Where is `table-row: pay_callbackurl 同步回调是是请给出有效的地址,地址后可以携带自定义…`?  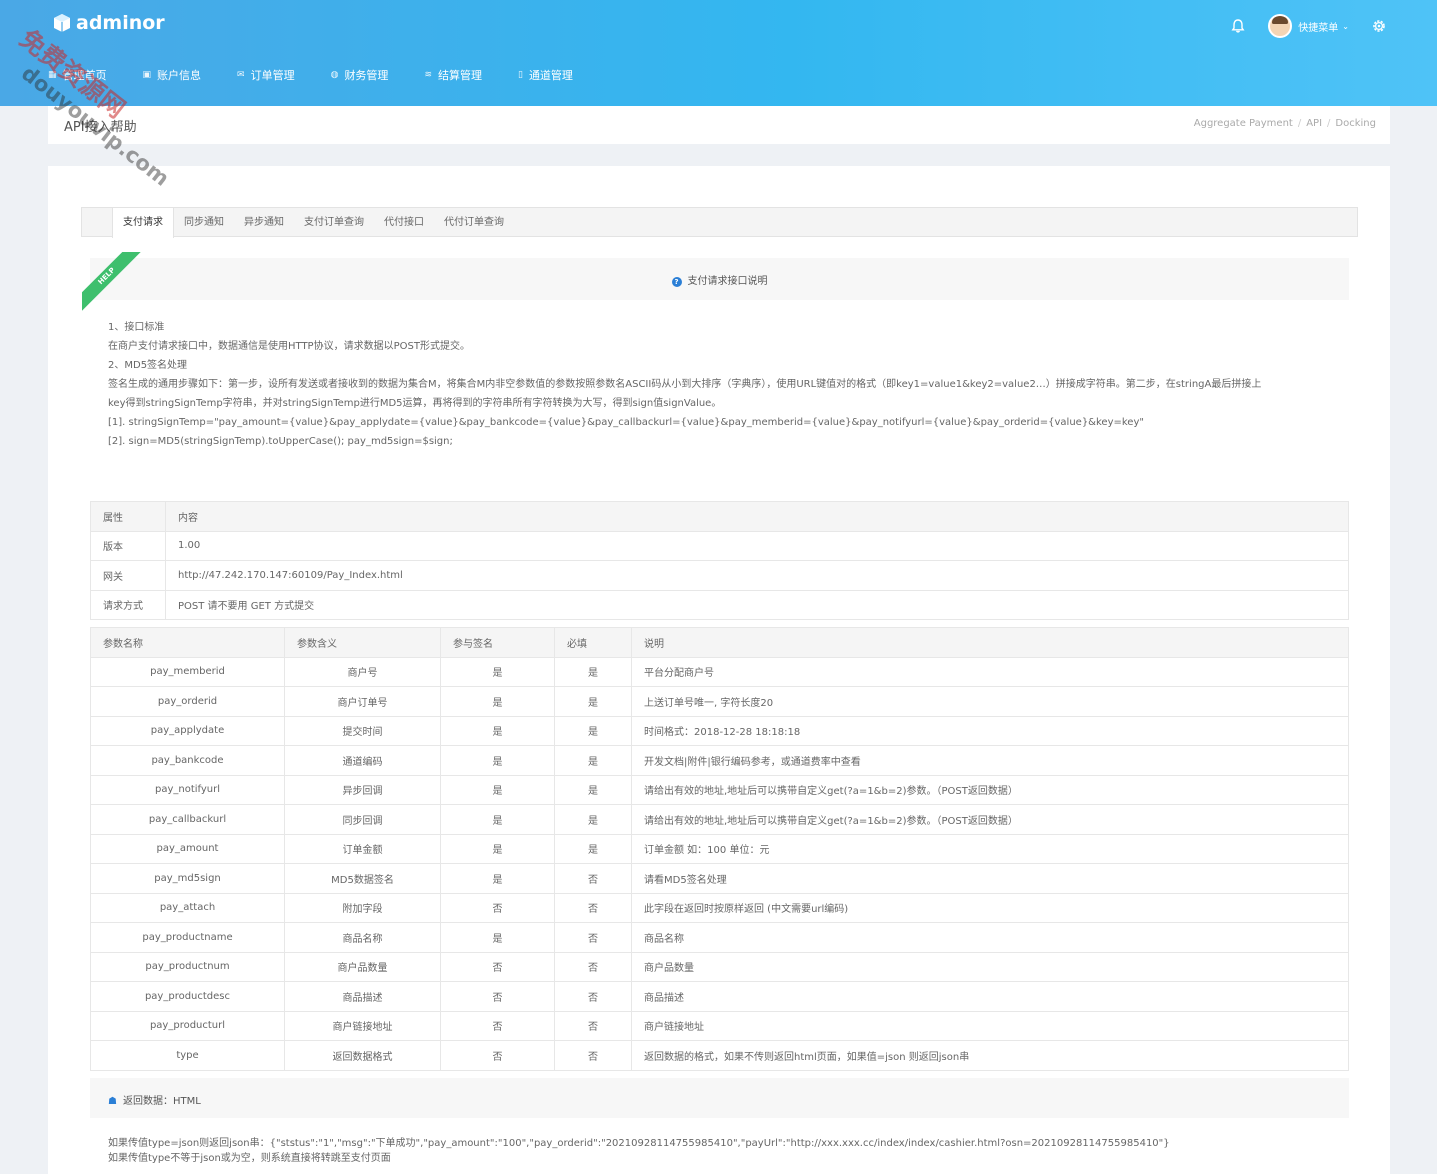
table-row: pay_callbackurl 同步回调是是请给出有效的地址,地址后可以携带自定义… is located at coordinates (719, 819).